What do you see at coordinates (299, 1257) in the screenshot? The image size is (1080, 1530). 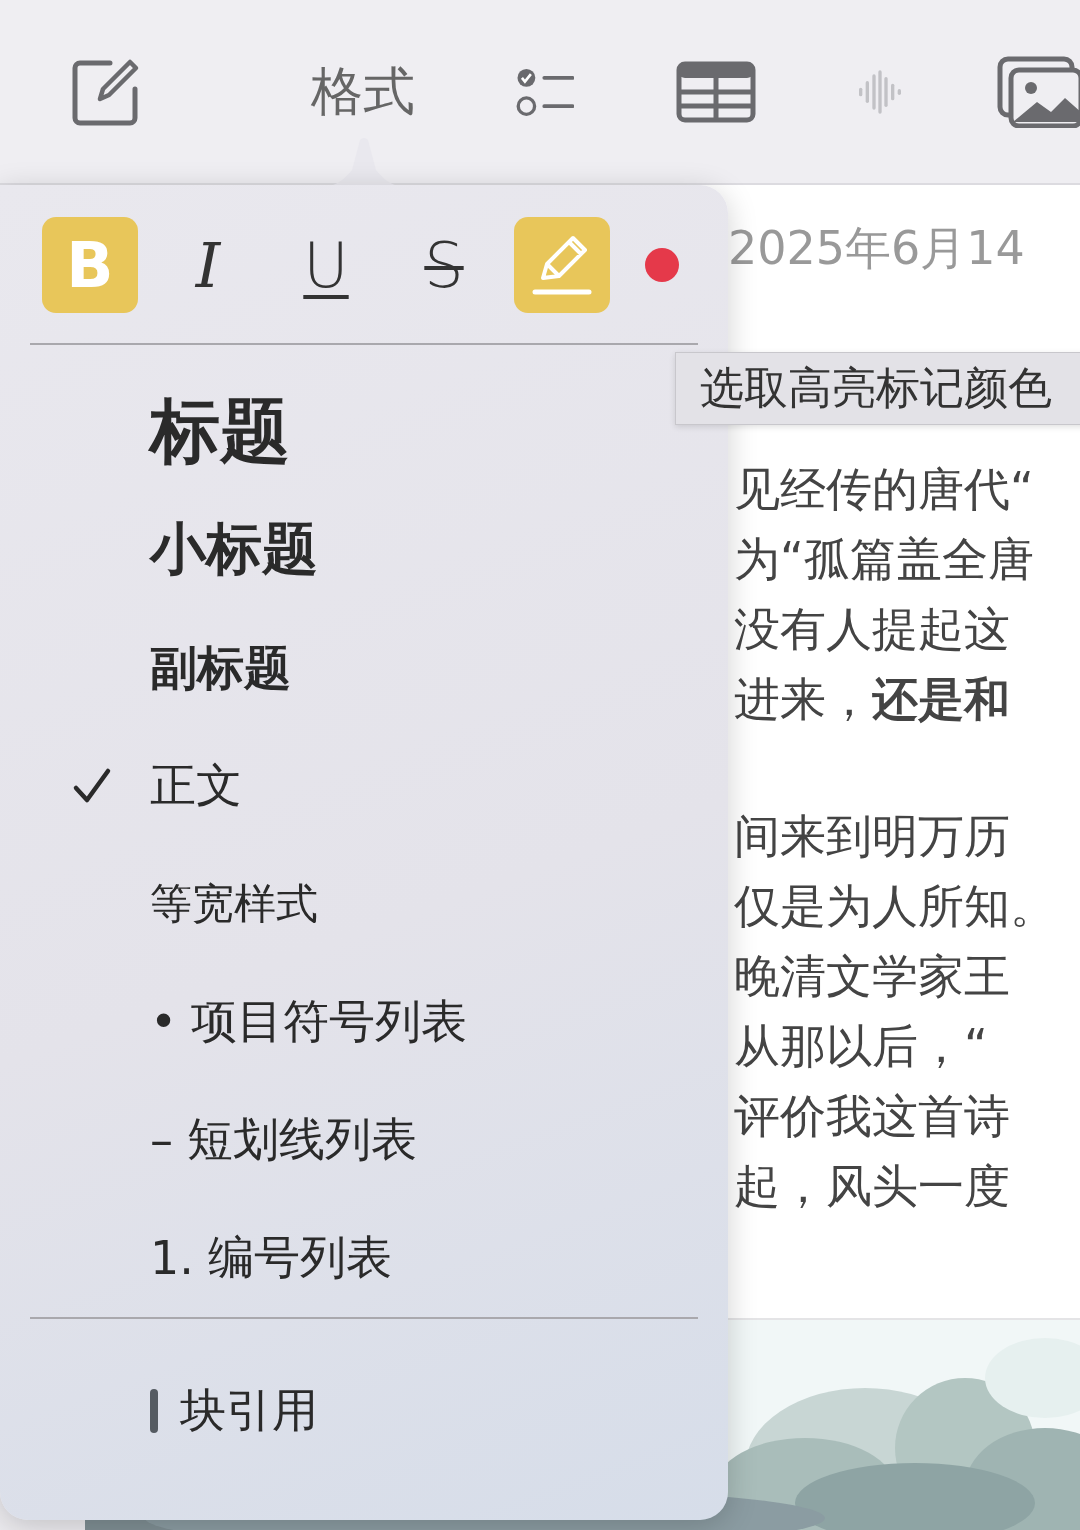 I see `menu-label: 编号列表` at bounding box center [299, 1257].